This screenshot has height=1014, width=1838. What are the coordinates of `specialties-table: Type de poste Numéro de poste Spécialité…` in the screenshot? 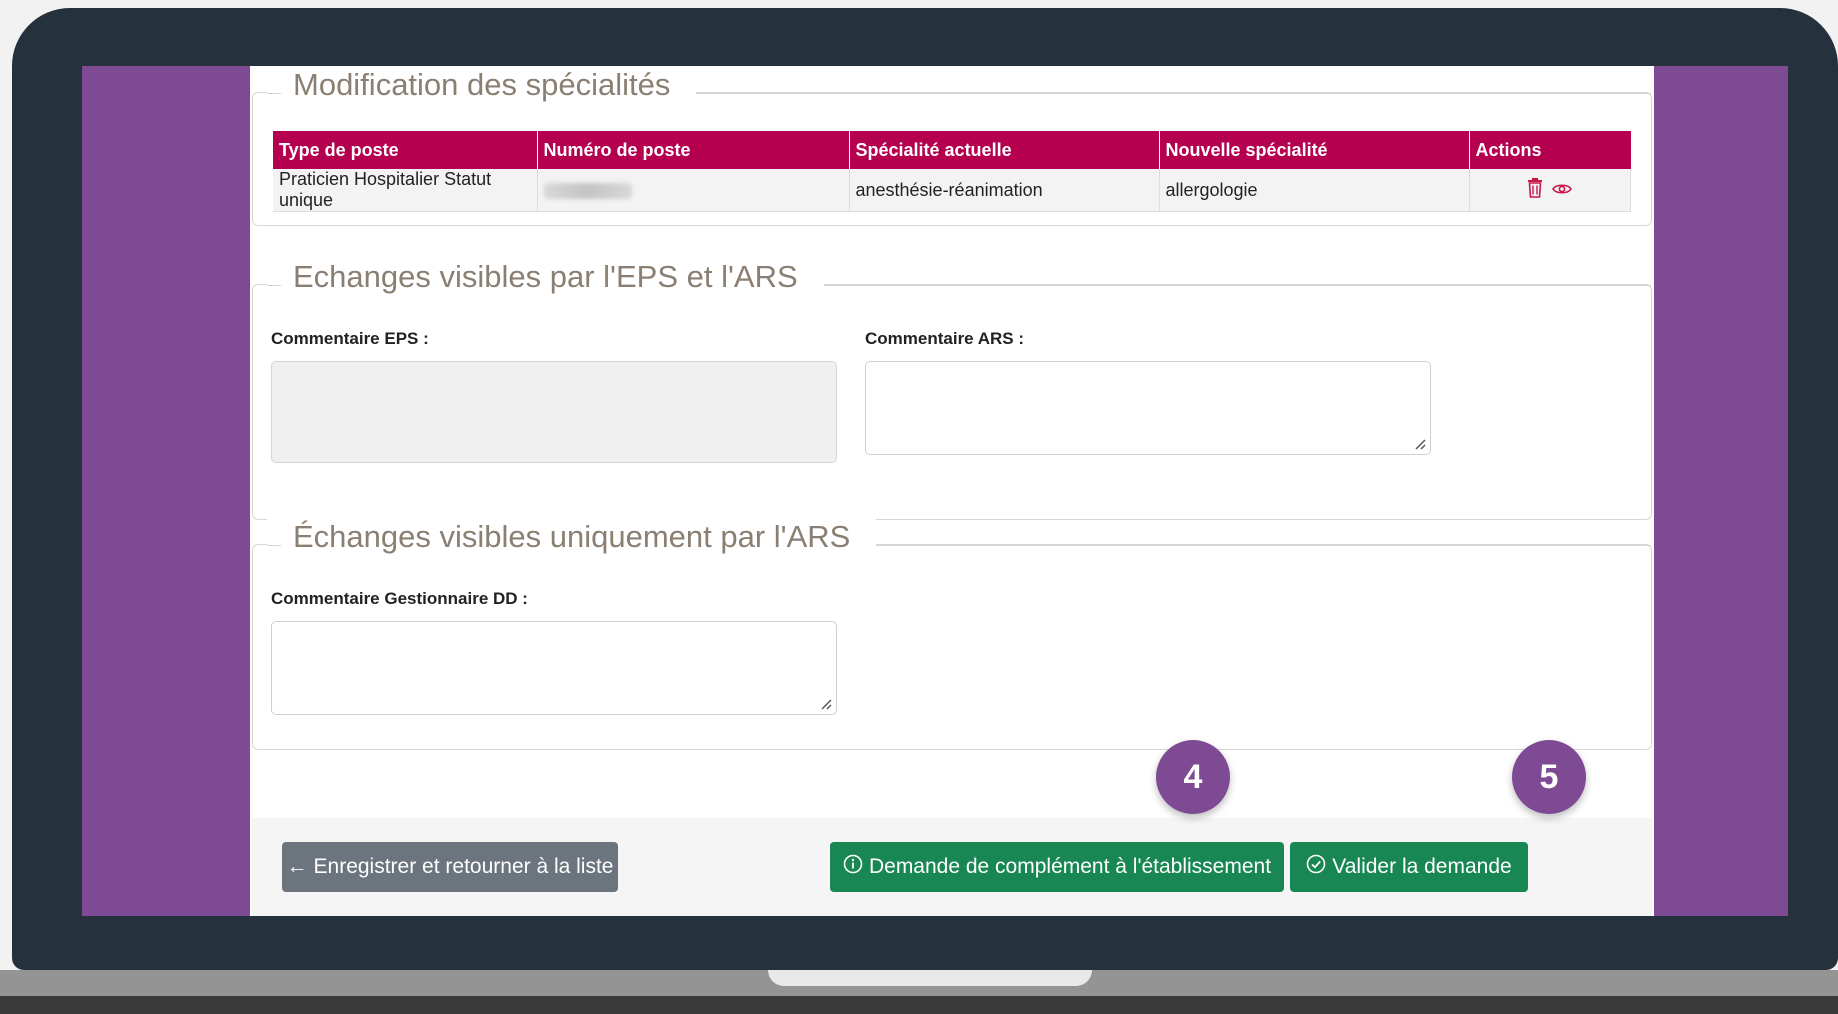 It's located at (952, 171).